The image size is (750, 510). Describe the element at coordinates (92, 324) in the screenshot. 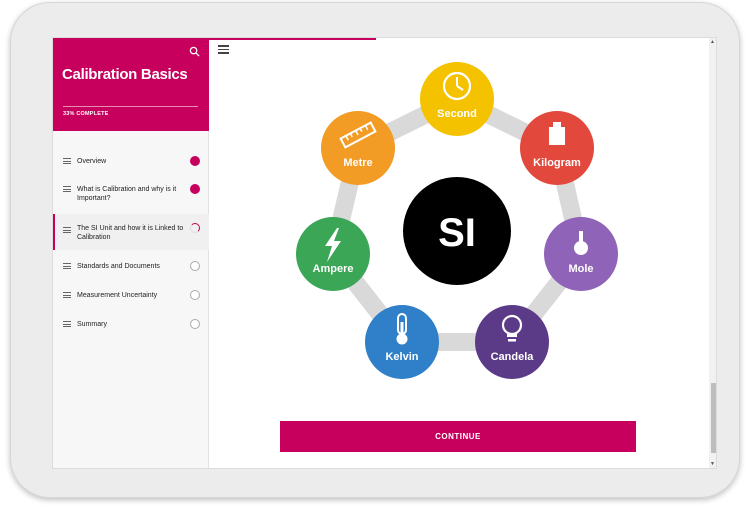

I see `sidebar-item-label: Summary` at that location.